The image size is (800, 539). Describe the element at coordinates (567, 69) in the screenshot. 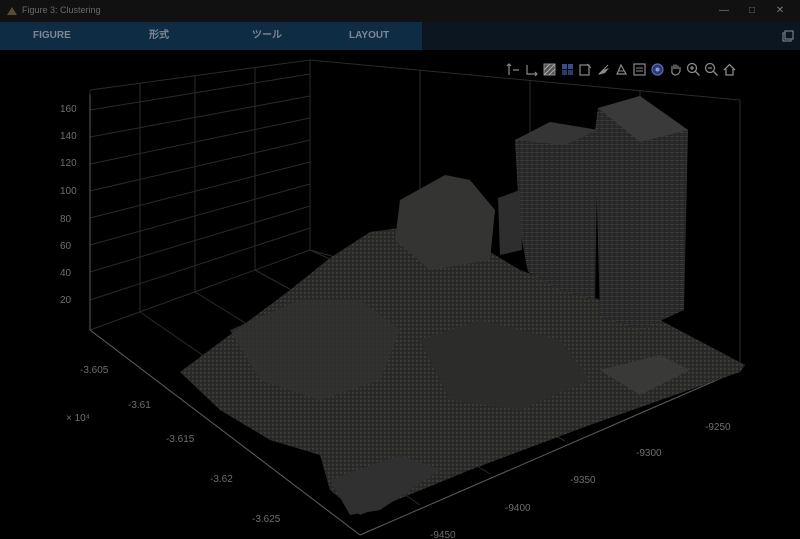

I see `colormap-icon` at that location.